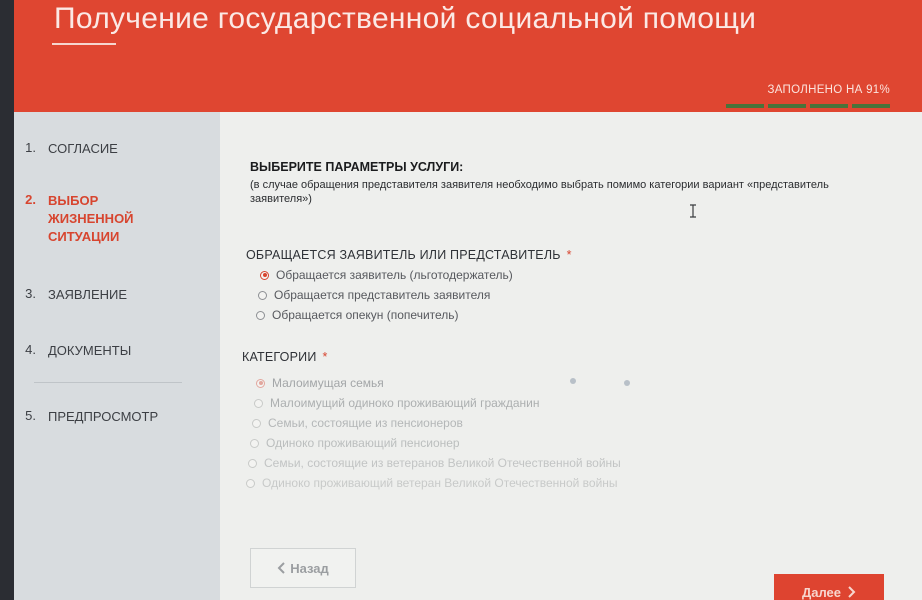 This screenshot has width=922, height=600. Describe the element at coordinates (693, 211) in the screenshot. I see `text-cursor-icon` at that location.